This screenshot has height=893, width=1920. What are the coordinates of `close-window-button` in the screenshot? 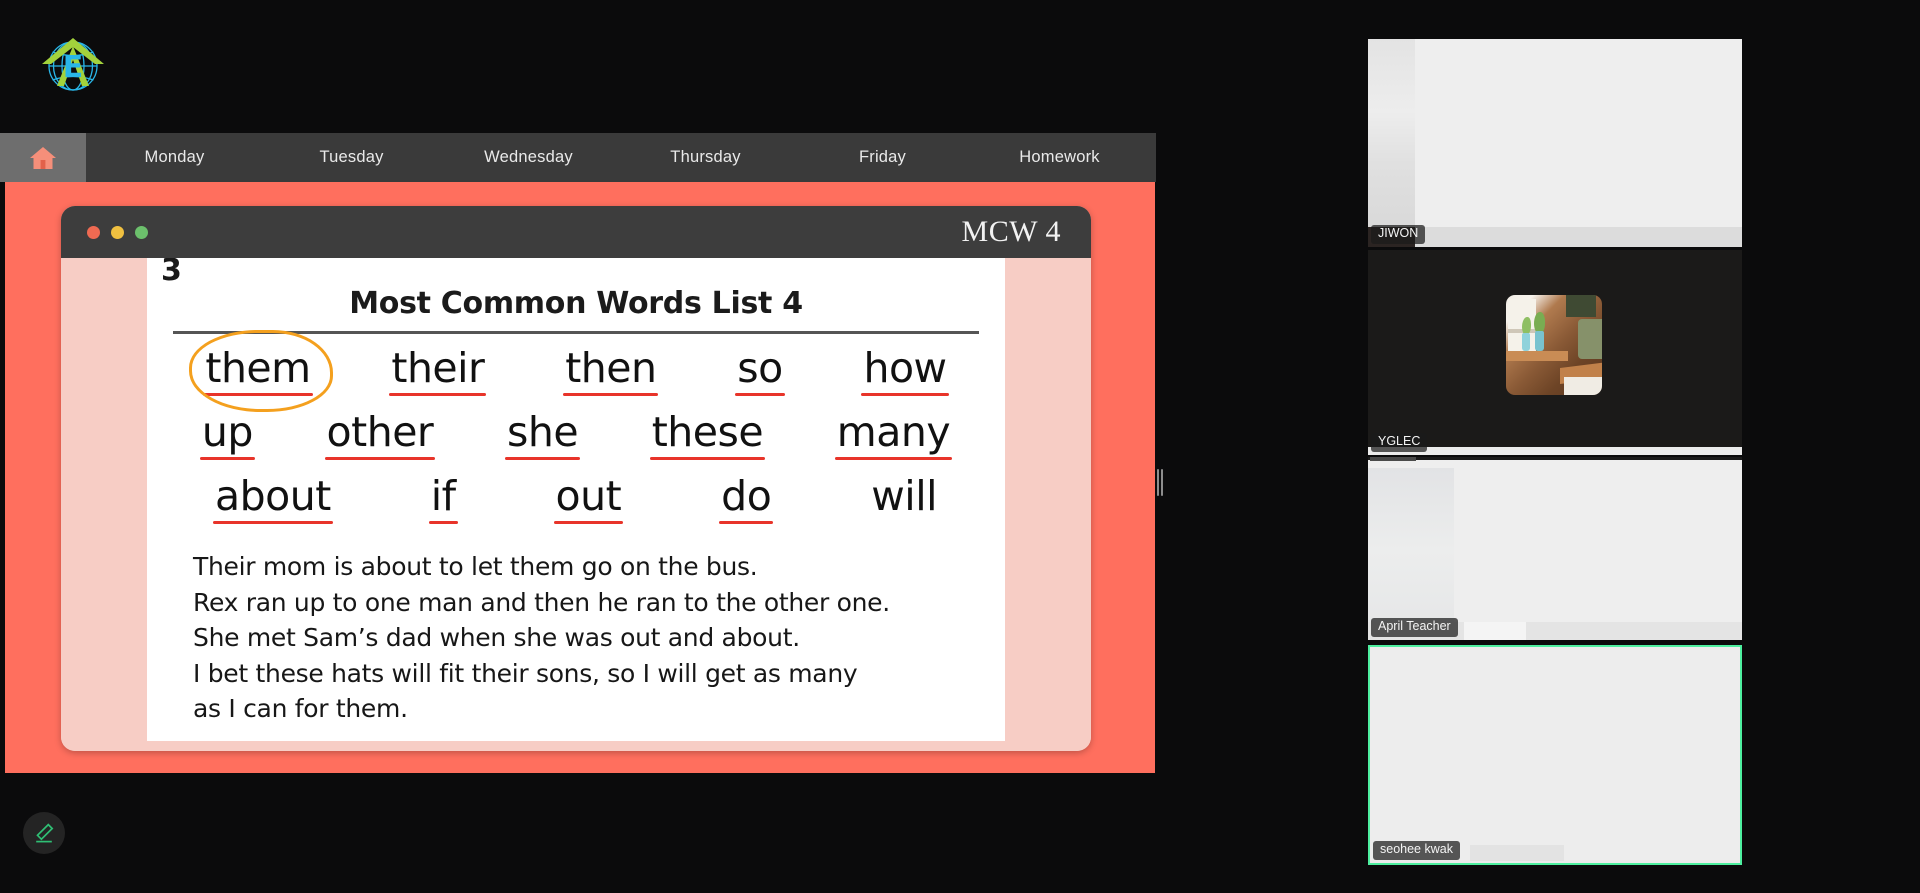 It's located at (93, 232).